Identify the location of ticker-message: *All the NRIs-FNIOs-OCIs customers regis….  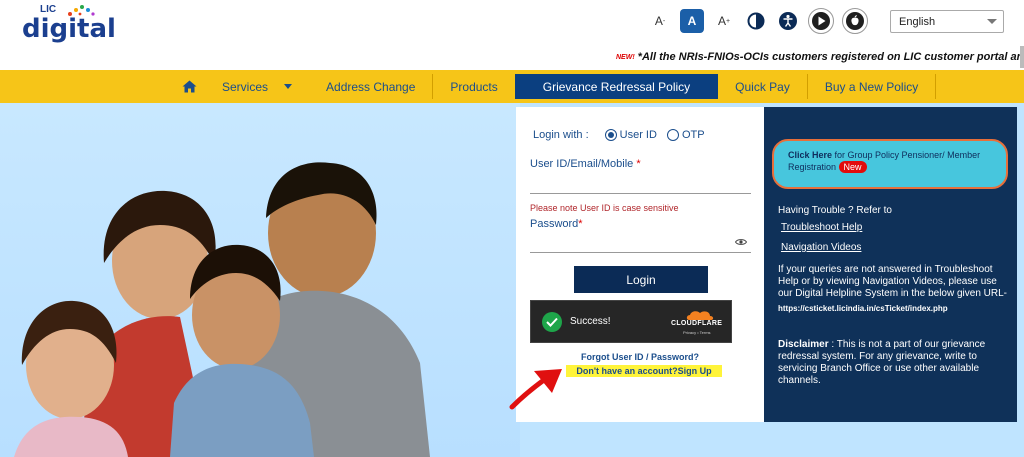
(830, 57).